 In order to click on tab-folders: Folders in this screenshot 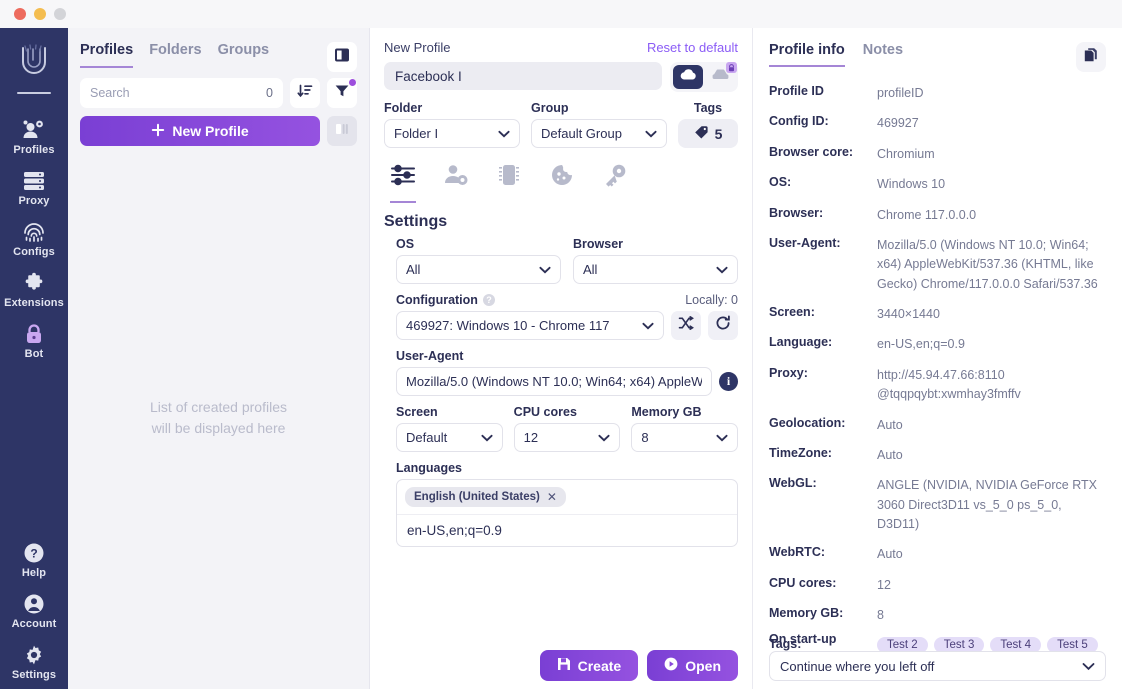, I will do `click(175, 54)`.